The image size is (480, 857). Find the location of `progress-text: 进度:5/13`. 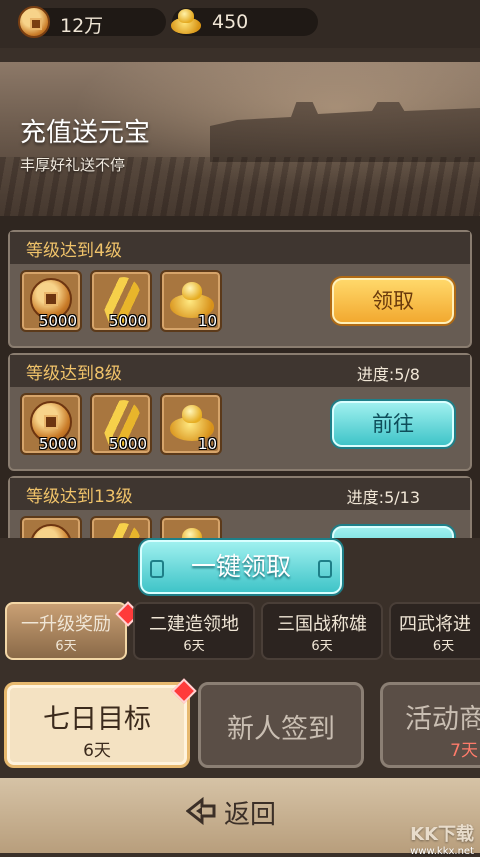

progress-text: 进度:5/13 is located at coordinates (383, 497).